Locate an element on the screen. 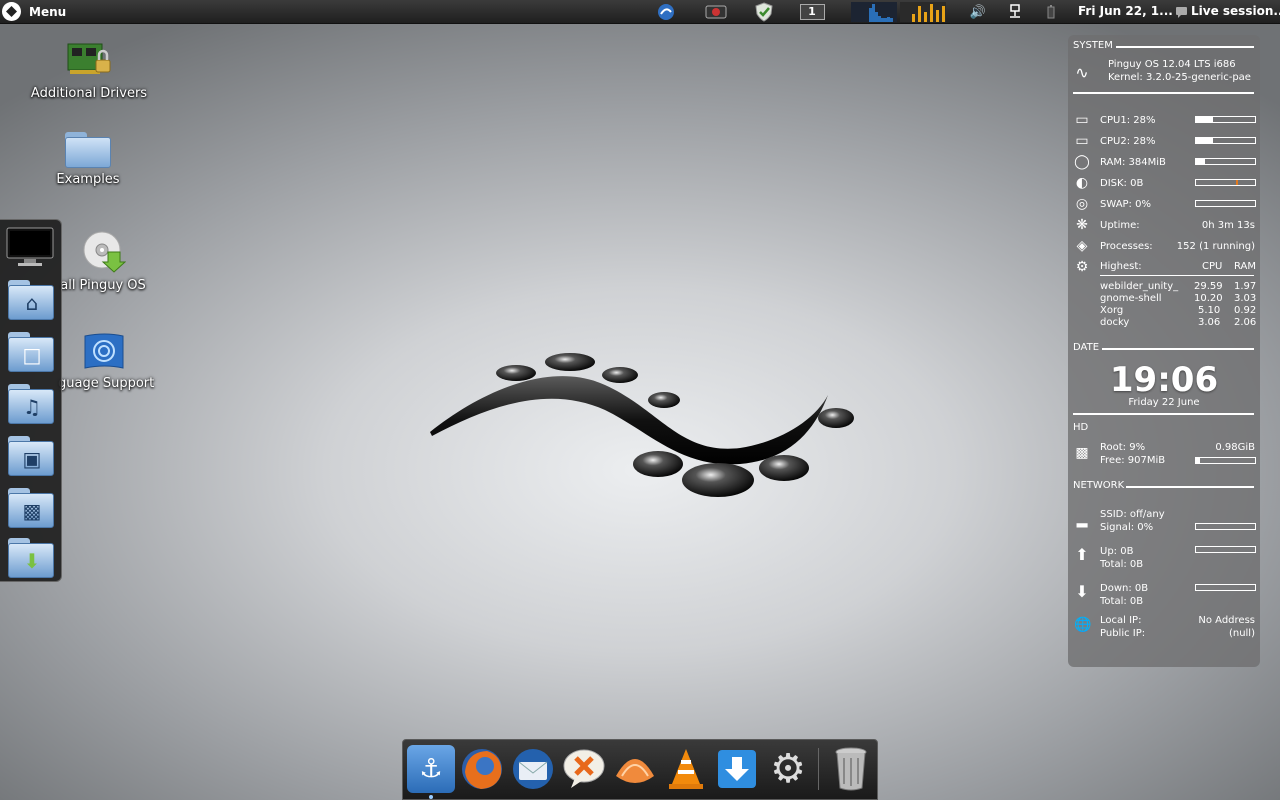 The width and height of the screenshot is (1280, 800). desktop-icon-additional-drivers: Additional Drivers is located at coordinates (89, 69).